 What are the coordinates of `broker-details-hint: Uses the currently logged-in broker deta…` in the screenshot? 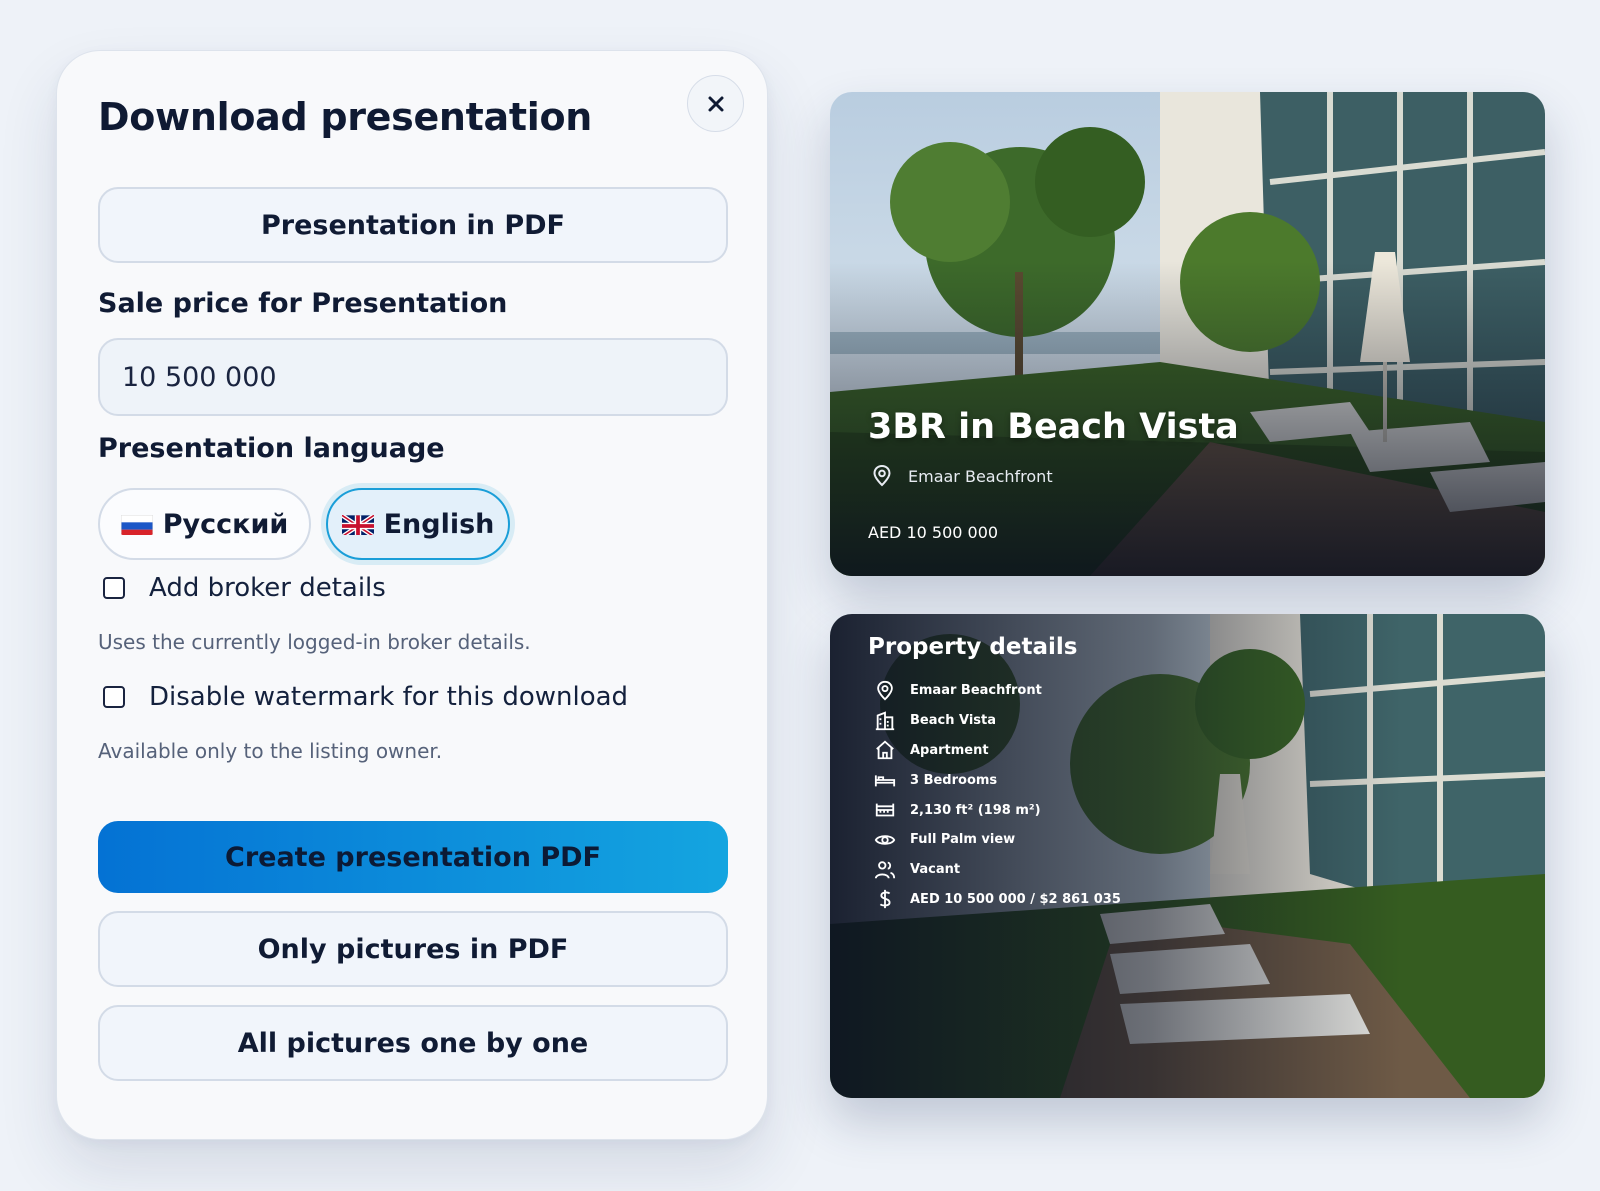 It's located at (314, 642).